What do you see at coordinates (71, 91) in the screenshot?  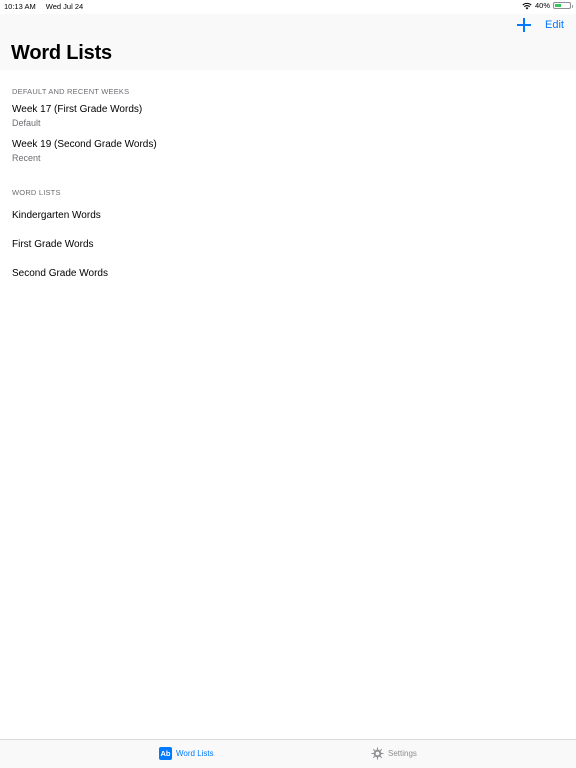 I see `section-header-default-recent: DEFAULT AND RECENT WEEKS` at bounding box center [71, 91].